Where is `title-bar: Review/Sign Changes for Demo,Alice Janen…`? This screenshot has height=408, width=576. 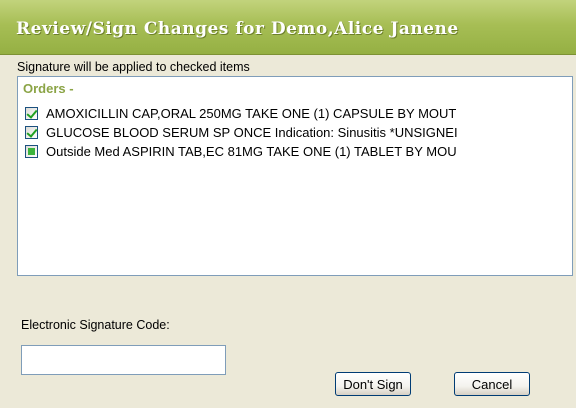
title-bar: Review/Sign Changes for Demo,Alice Janen… is located at coordinates (288, 27).